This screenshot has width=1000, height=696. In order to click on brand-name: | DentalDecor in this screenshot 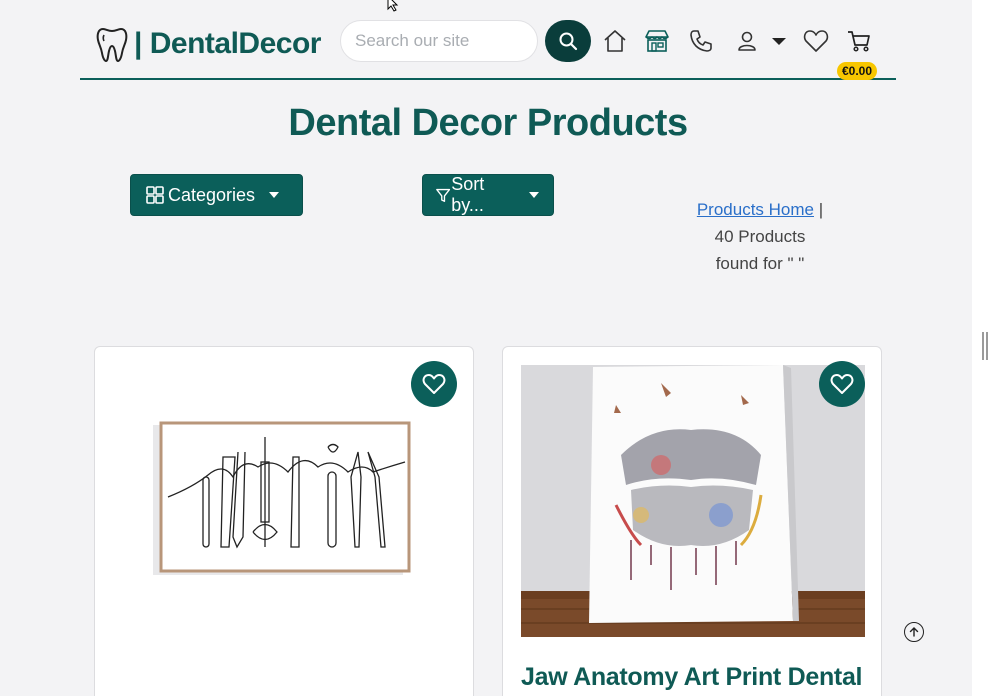, I will do `click(227, 43)`.